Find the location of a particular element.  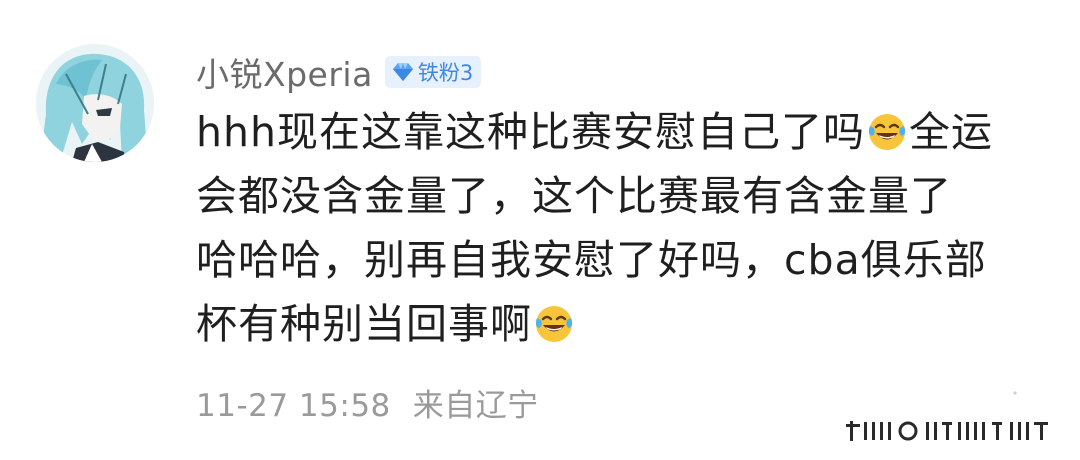

fan-level-badge: 铁粉3 is located at coordinates (433, 72).